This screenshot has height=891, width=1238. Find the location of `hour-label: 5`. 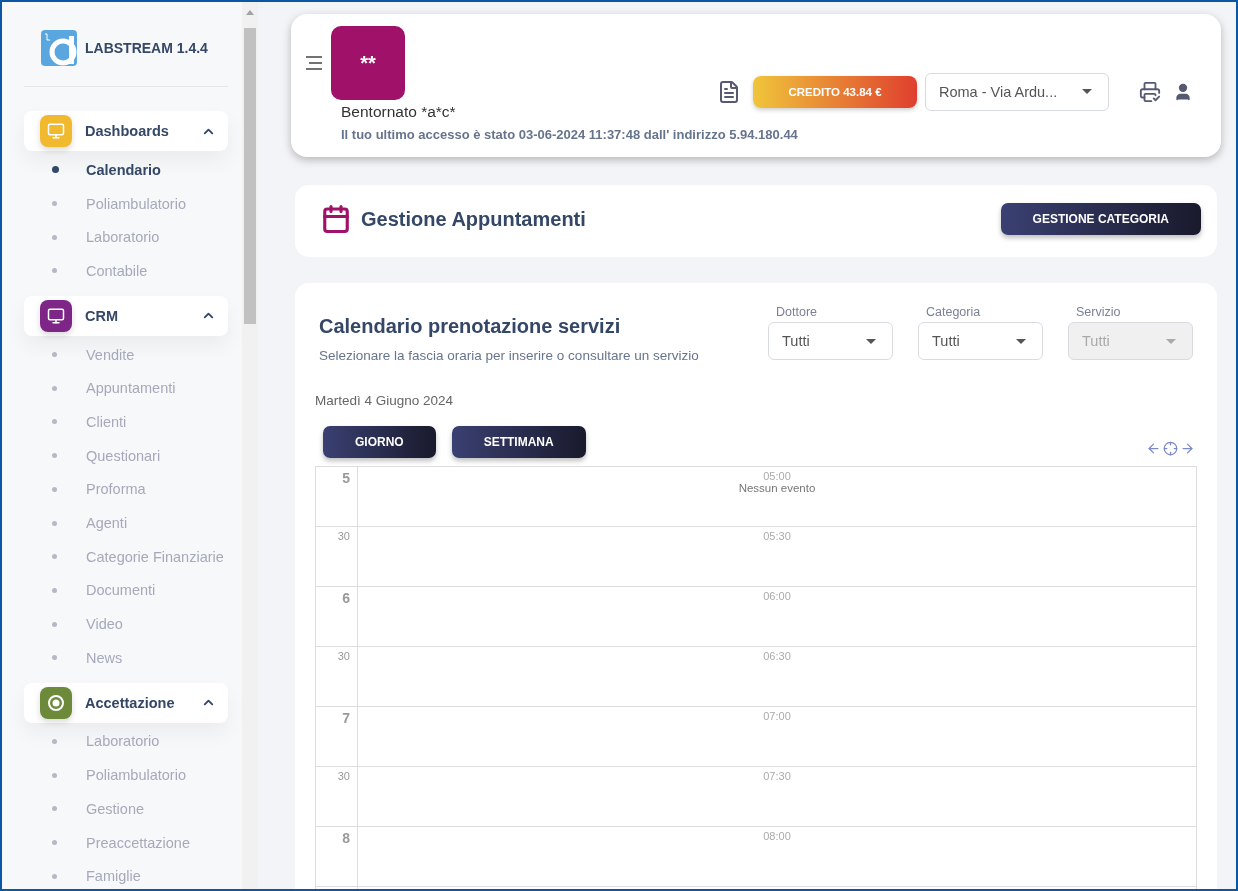

hour-label: 5 is located at coordinates (337, 496).